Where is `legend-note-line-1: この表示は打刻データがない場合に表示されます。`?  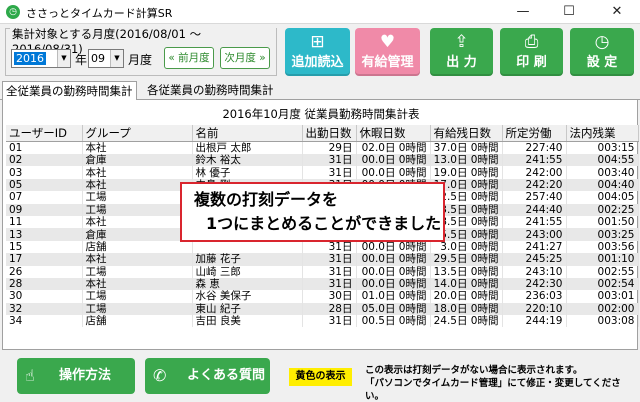 legend-note-line-1: この表示は打刻データがない場合に表示されます。 is located at coordinates (474, 370).